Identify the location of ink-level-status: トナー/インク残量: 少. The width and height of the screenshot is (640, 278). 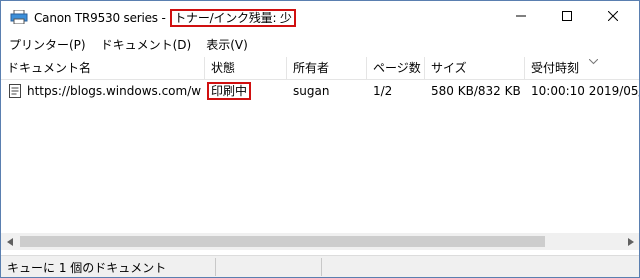
(233, 18).